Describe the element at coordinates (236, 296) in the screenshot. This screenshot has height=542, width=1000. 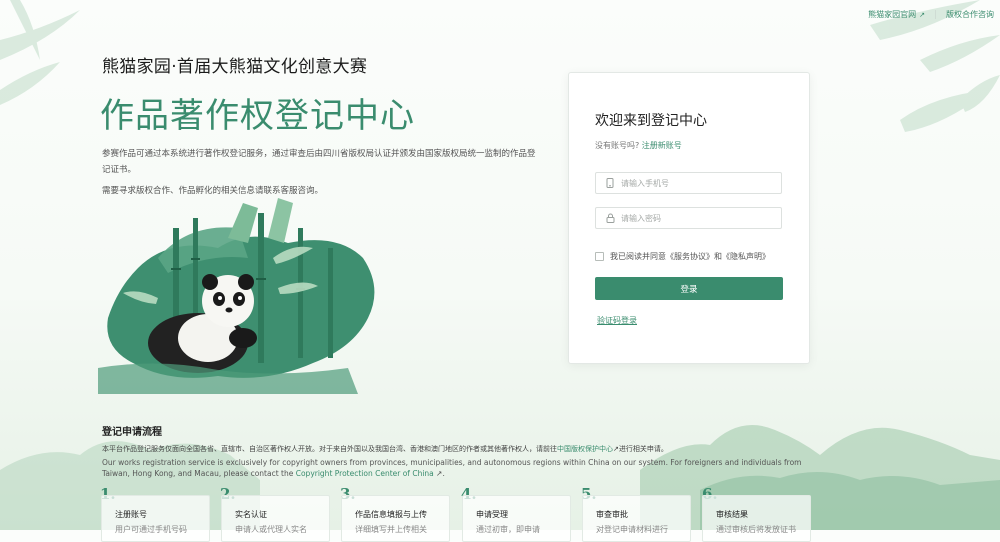
I see `panda-bamboo-illustration` at that location.